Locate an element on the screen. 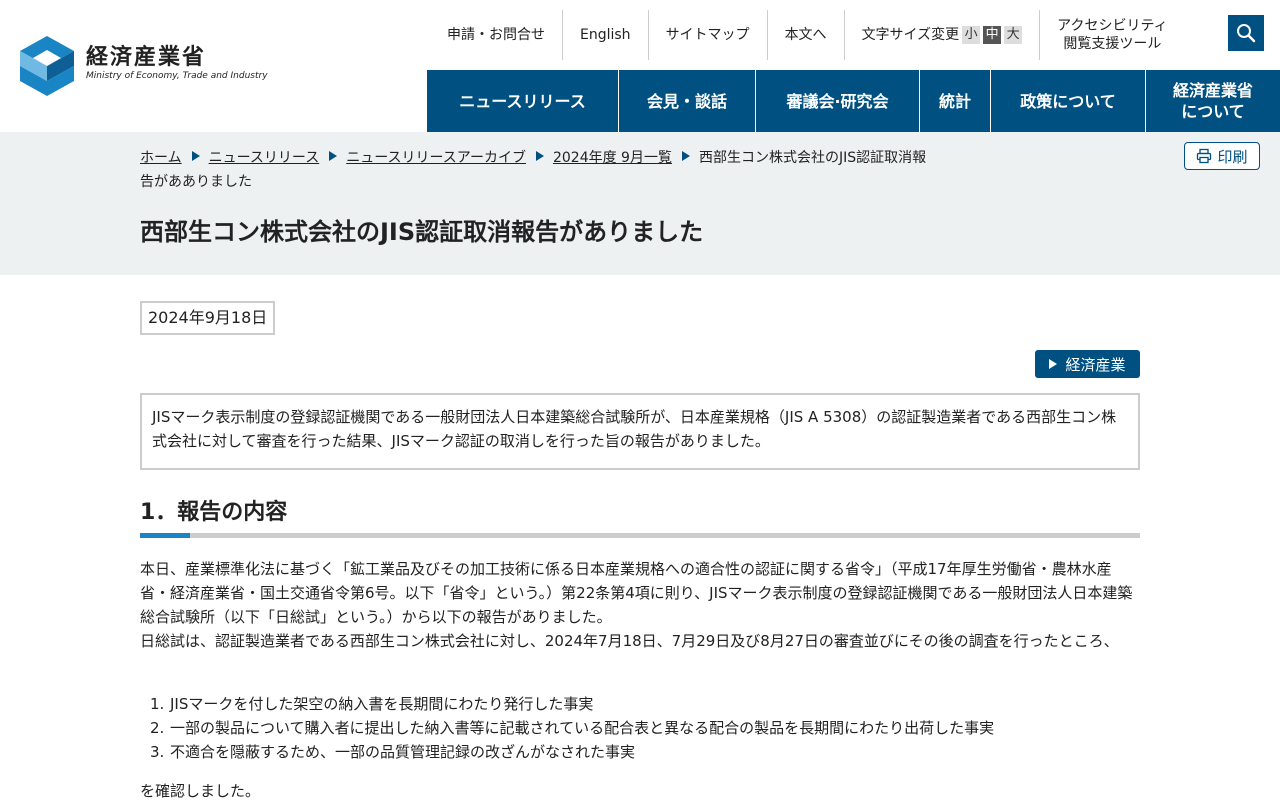  search-icon is located at coordinates (1246, 33).